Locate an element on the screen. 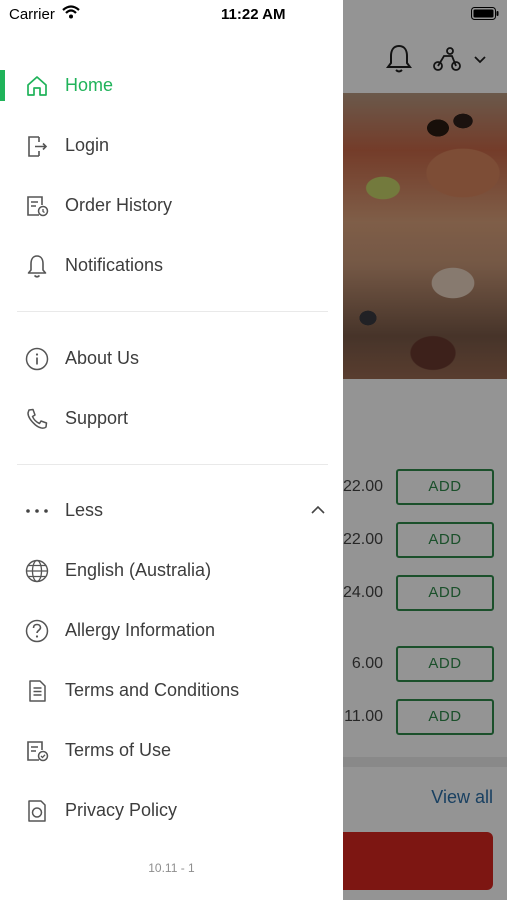  menu-item-label: English (Australia) is located at coordinates (138, 570).